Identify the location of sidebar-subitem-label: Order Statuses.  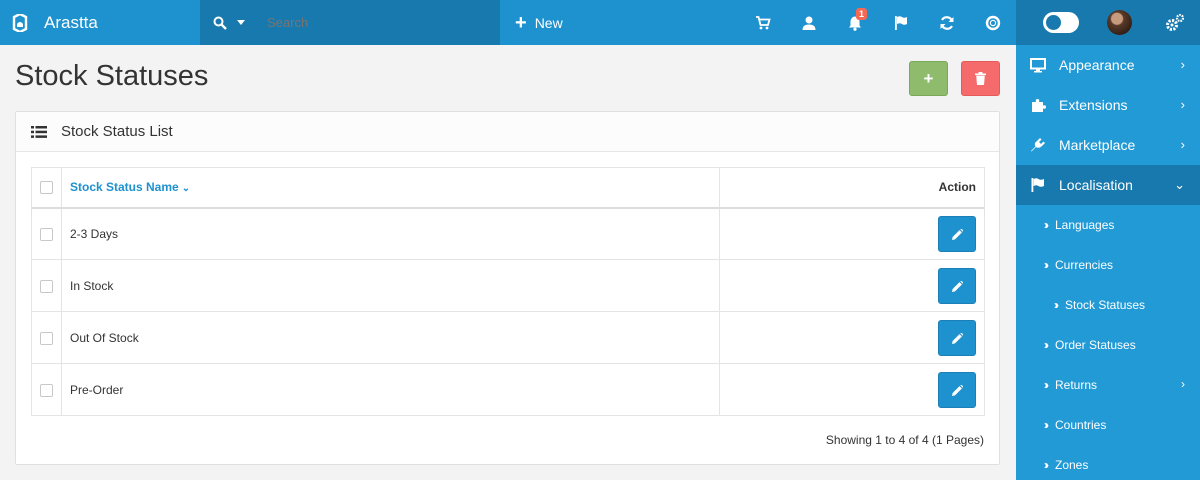
(1095, 345).